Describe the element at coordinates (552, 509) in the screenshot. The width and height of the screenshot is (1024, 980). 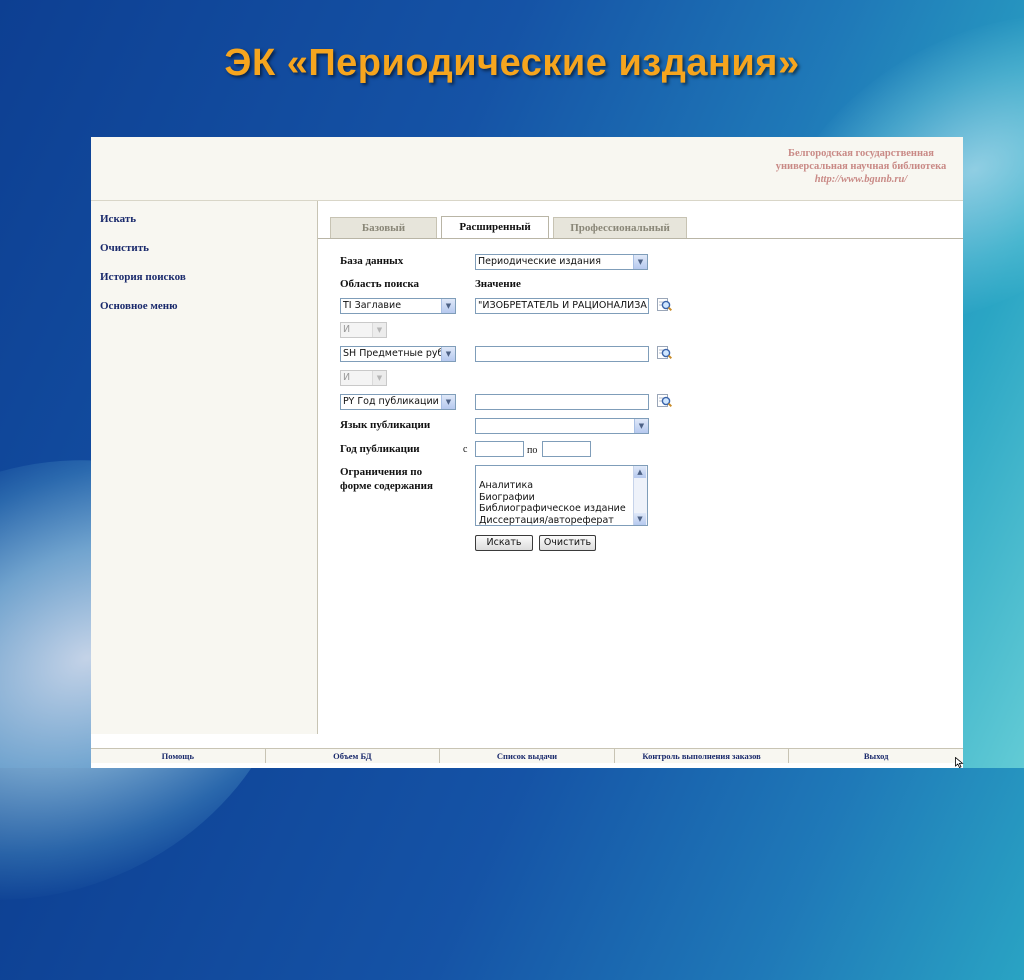
I see `list-item: Библиографическое издание` at that location.